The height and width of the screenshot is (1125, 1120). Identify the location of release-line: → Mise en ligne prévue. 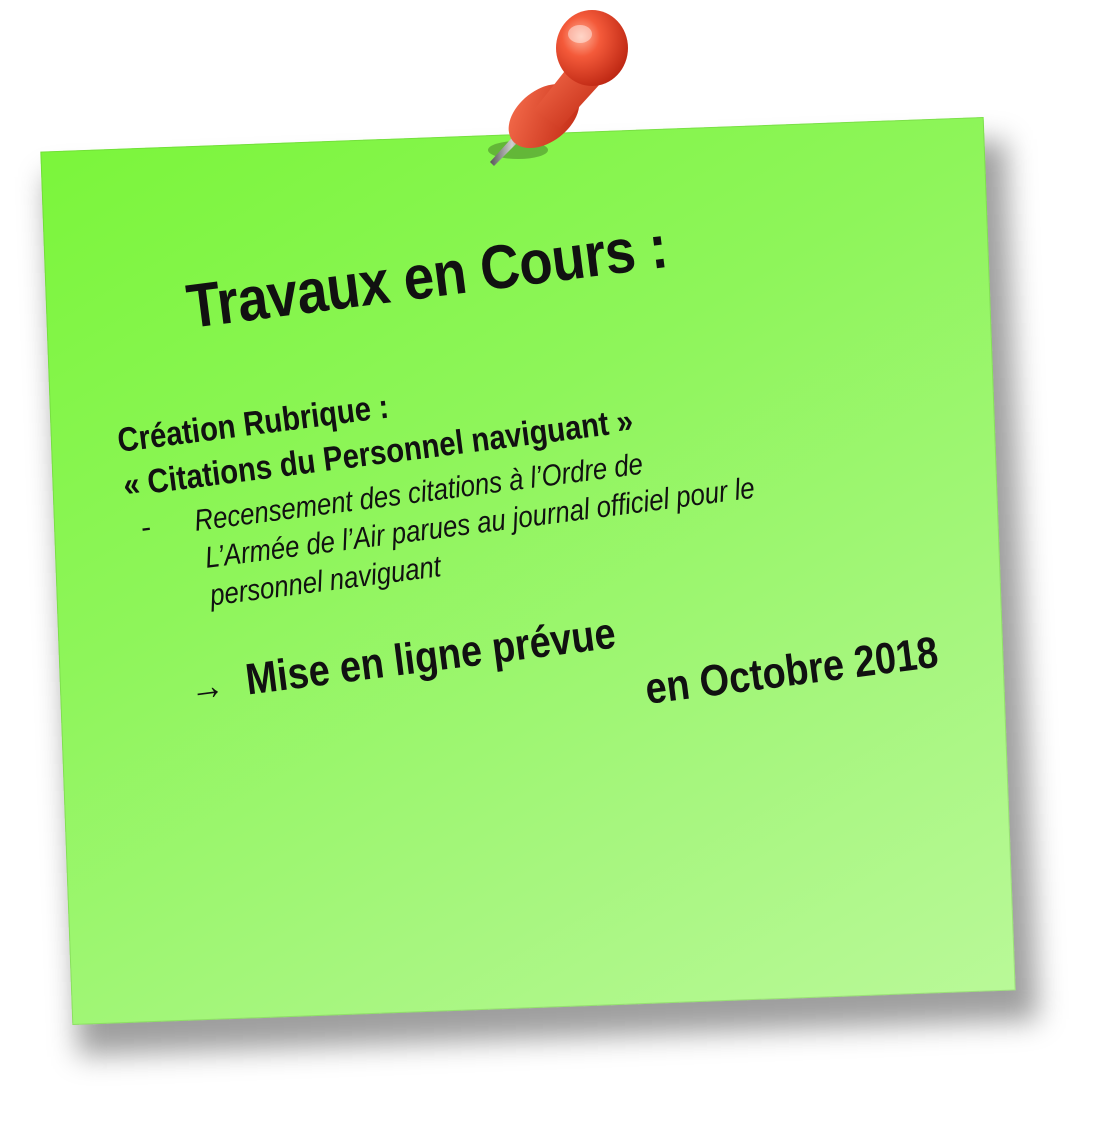
(402, 661).